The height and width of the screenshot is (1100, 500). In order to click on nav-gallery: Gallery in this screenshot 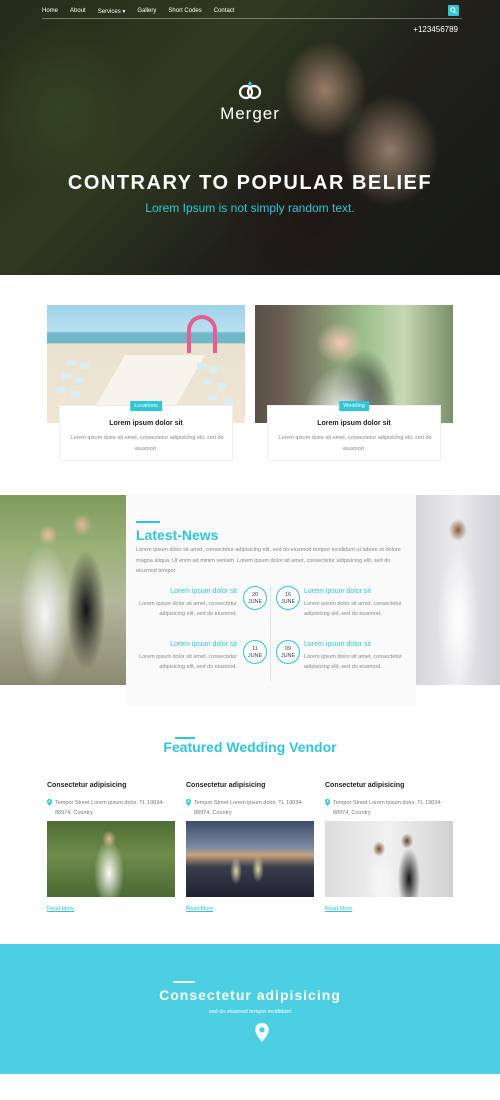, I will do `click(146, 11)`.